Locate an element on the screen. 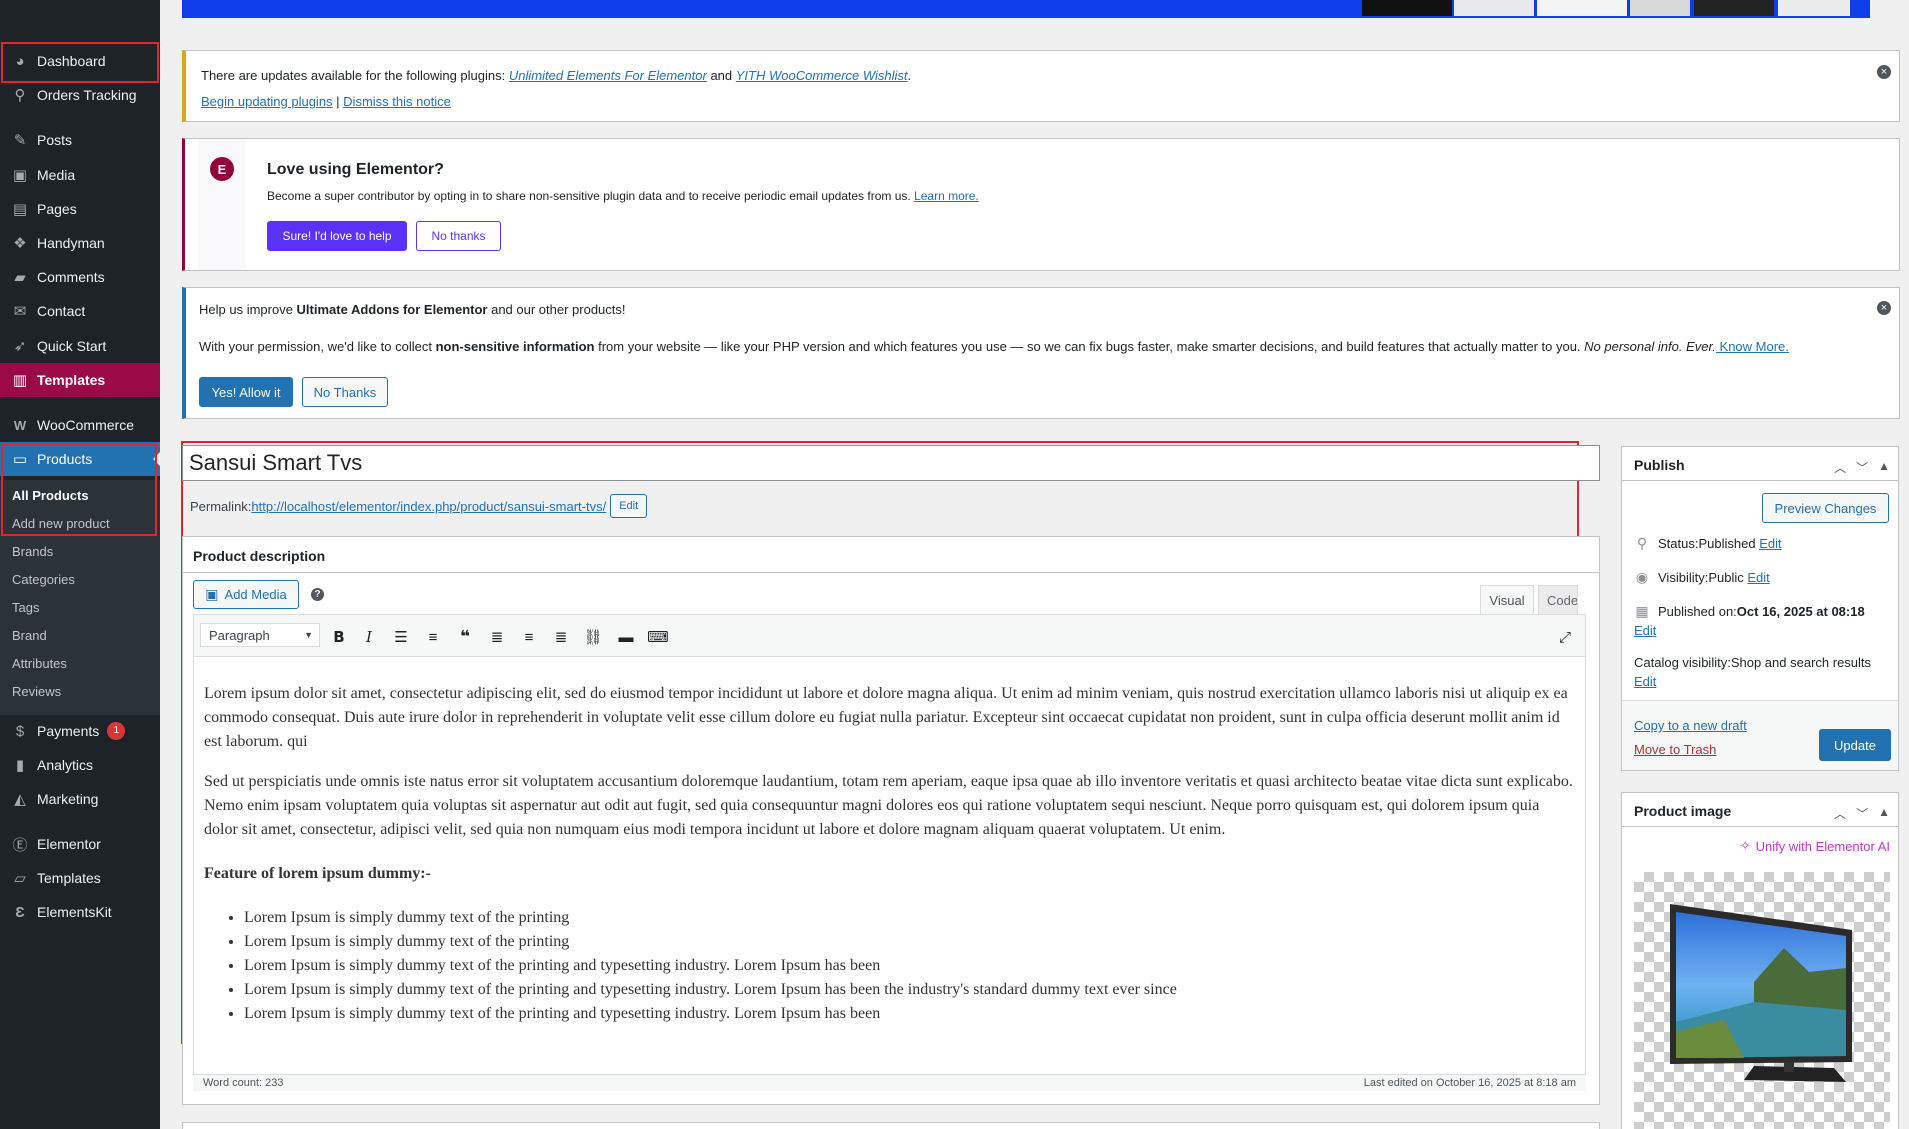 This screenshot has width=1909, height=1129. pages-icon: ▤ is located at coordinates (20, 209).